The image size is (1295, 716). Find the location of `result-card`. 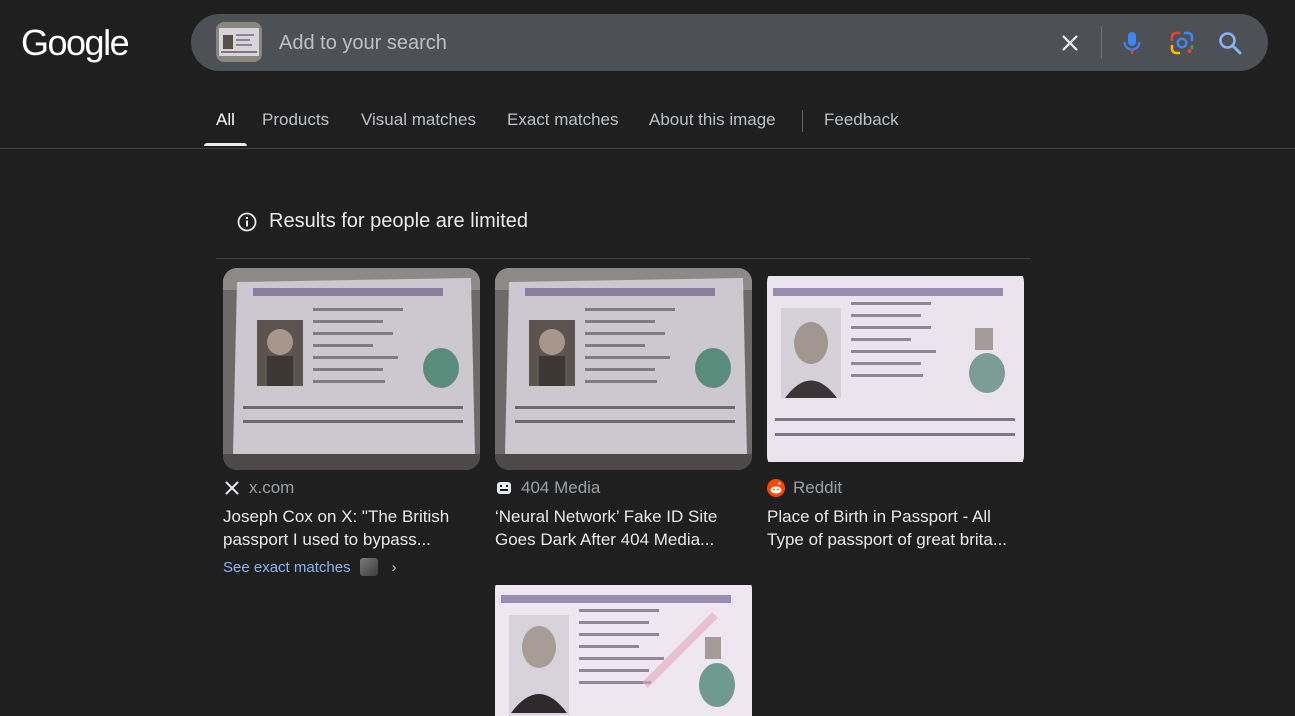

result-card is located at coordinates (623, 645).